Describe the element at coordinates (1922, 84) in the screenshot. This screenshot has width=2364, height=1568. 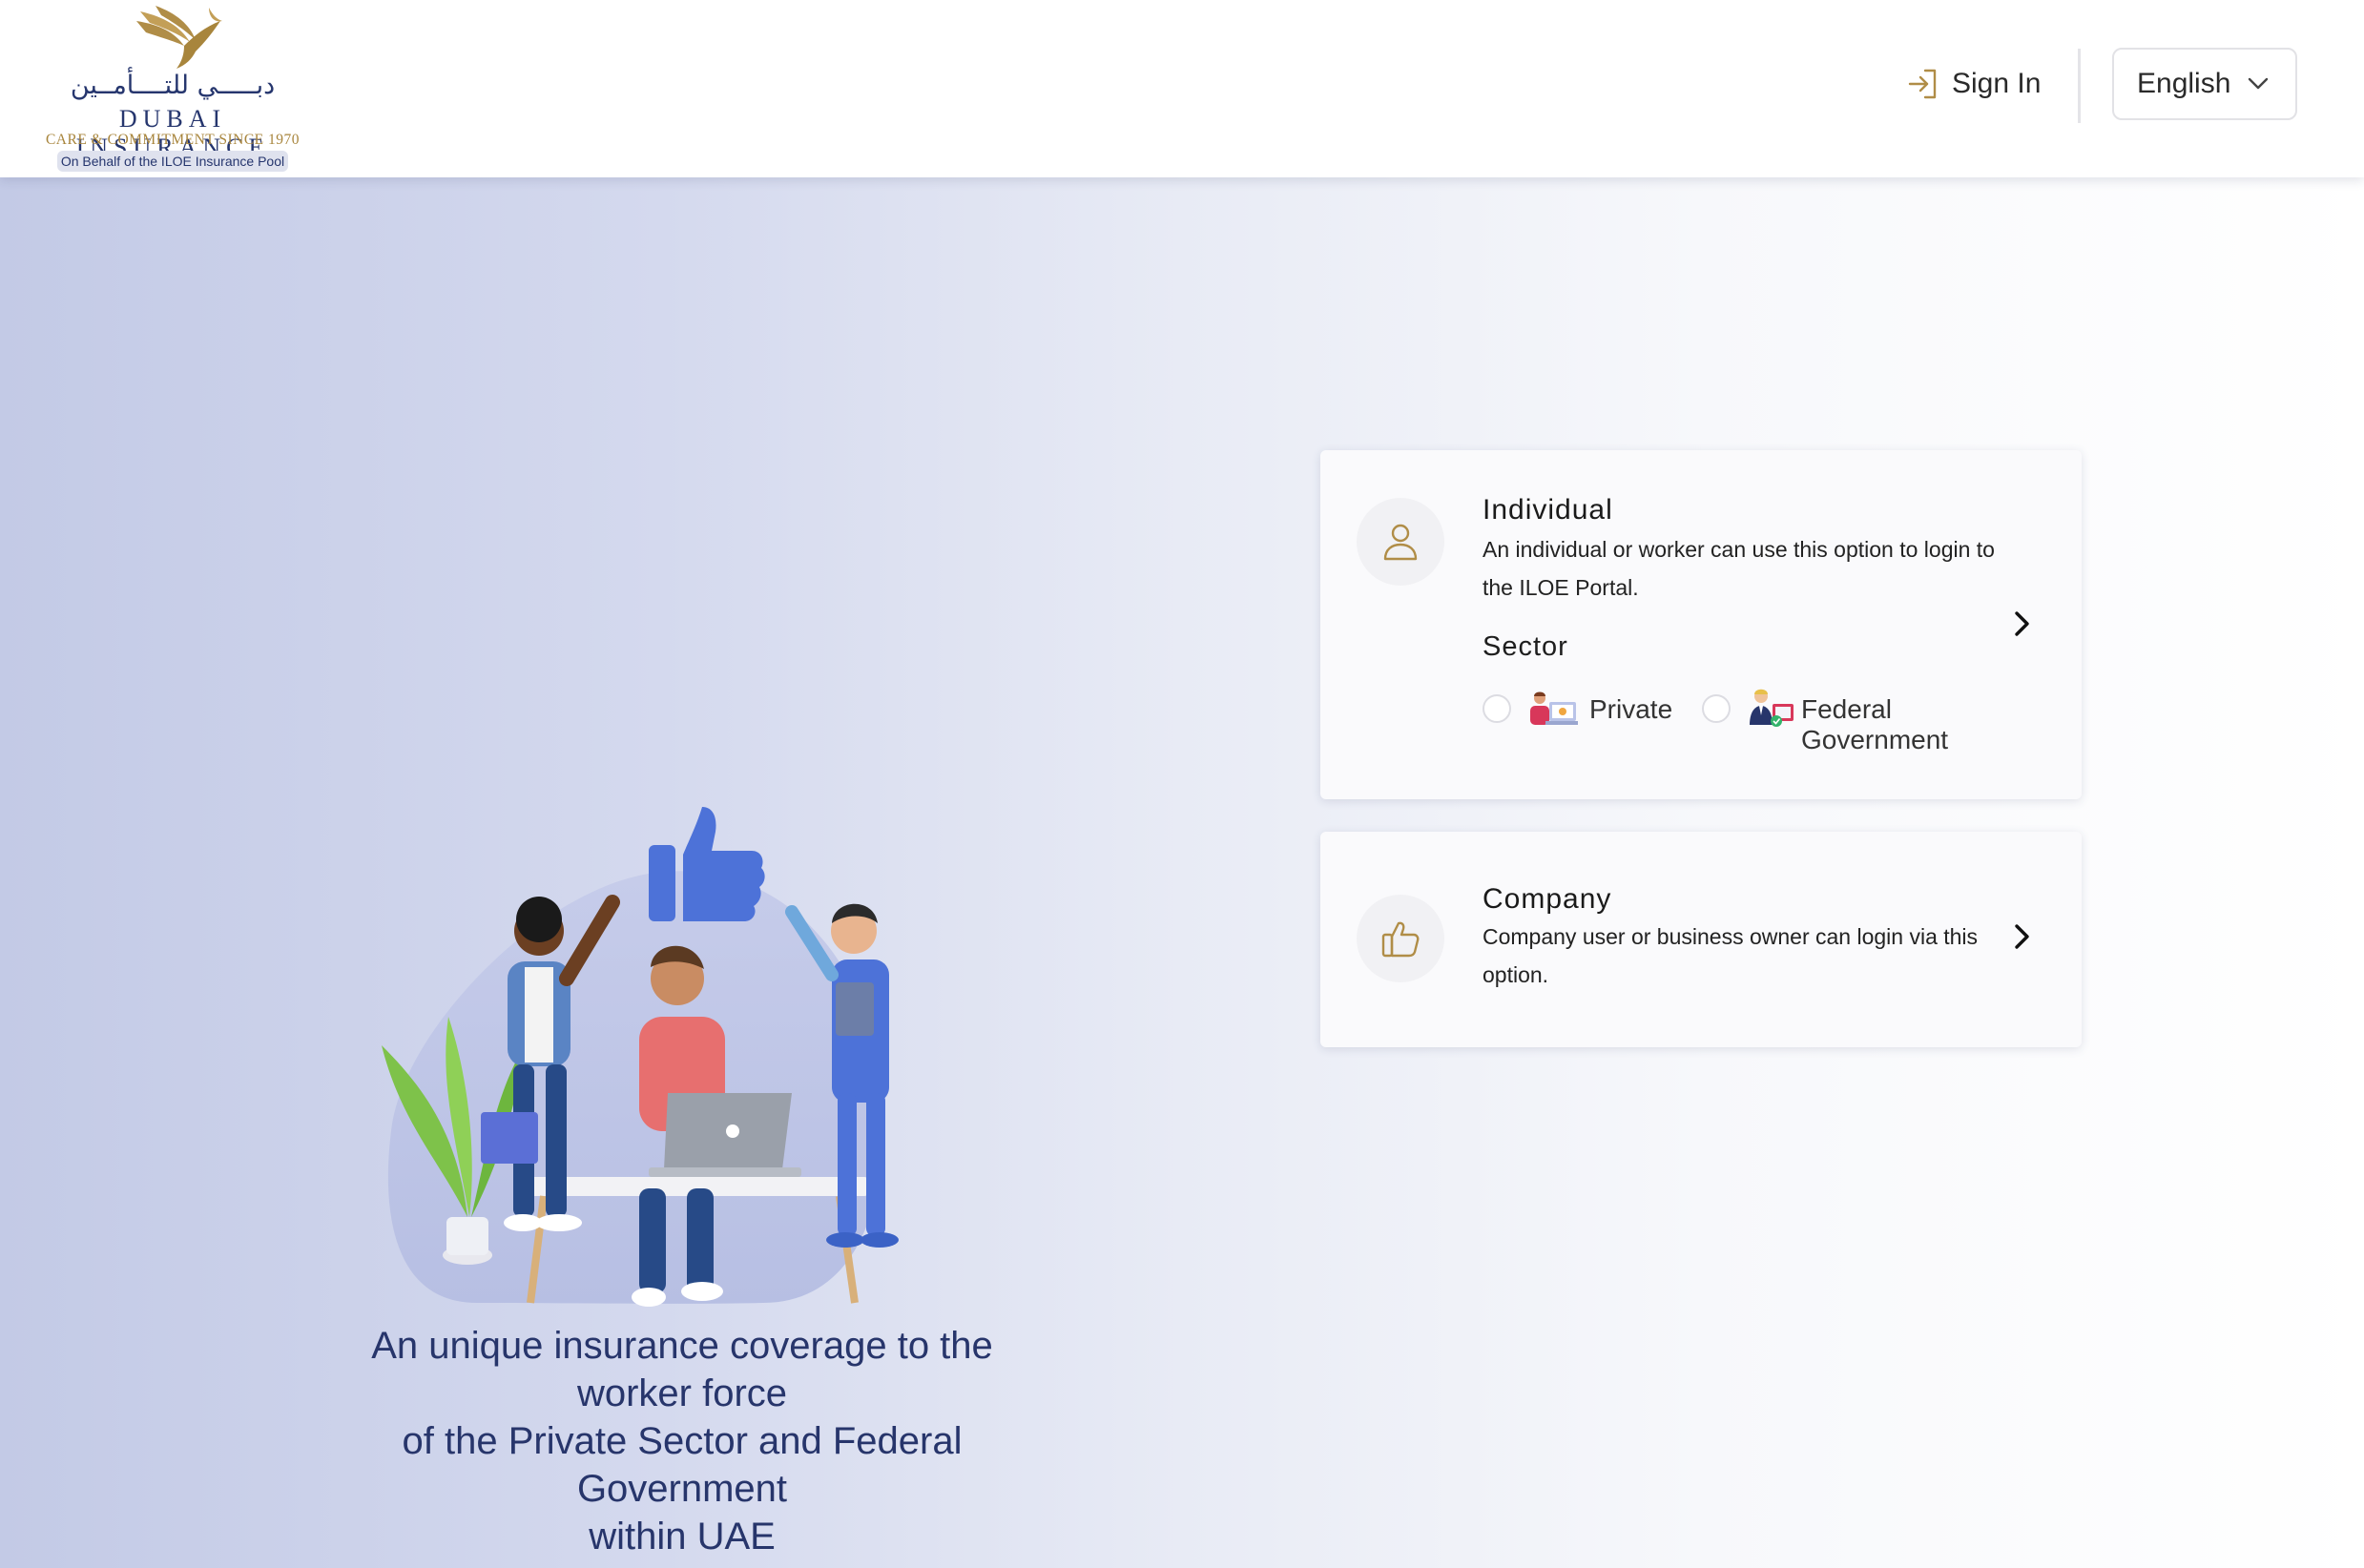
I see `sign-in-icon` at that location.